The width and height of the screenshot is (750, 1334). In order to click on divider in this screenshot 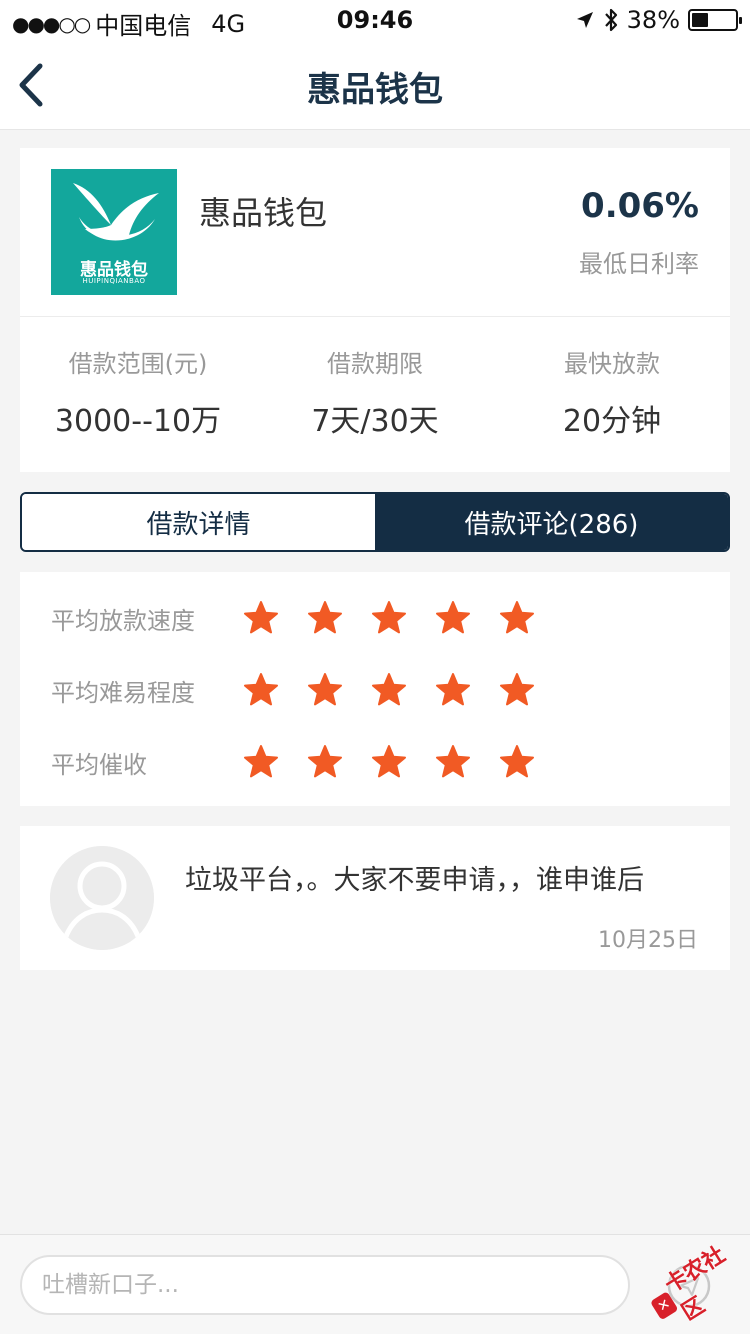, I will do `click(375, 316)`.